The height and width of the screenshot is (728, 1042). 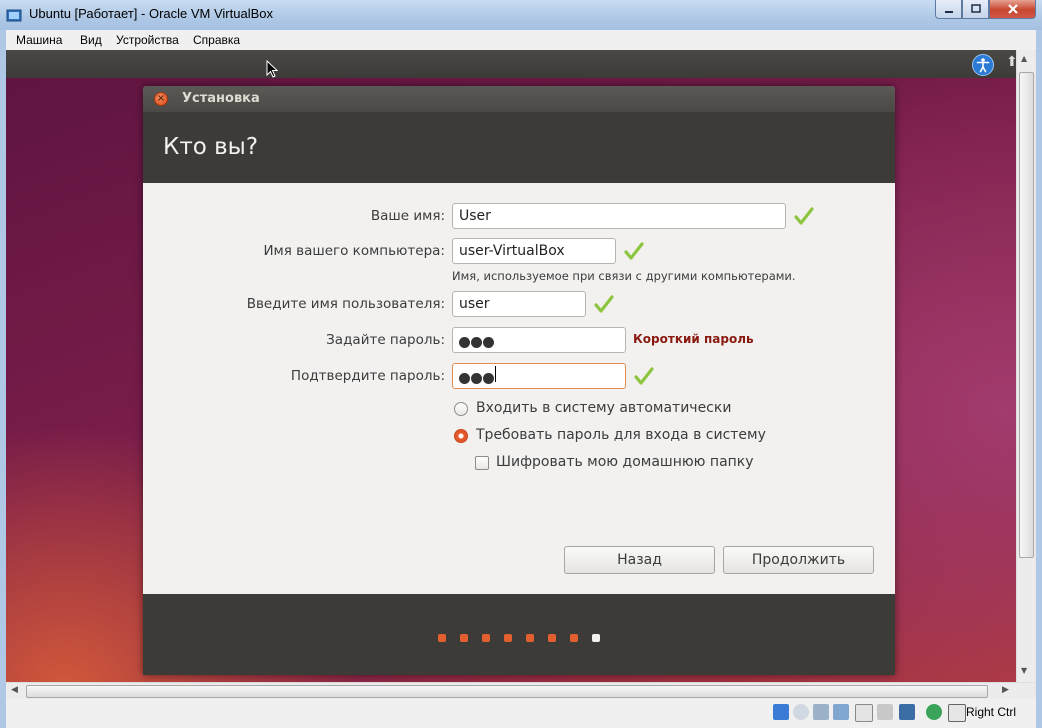 What do you see at coordinates (211, 147) in the screenshot?
I see `page-title: Кто вы?` at bounding box center [211, 147].